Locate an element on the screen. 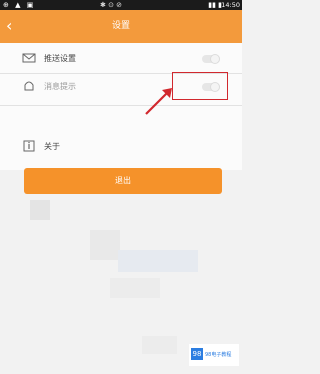 The width and height of the screenshot is (320, 374). toggle-knob is located at coordinates (215, 59).